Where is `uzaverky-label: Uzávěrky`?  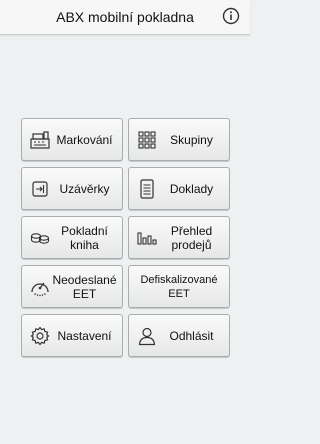
uzaverky-label: Uzávěrky is located at coordinates (84, 188).